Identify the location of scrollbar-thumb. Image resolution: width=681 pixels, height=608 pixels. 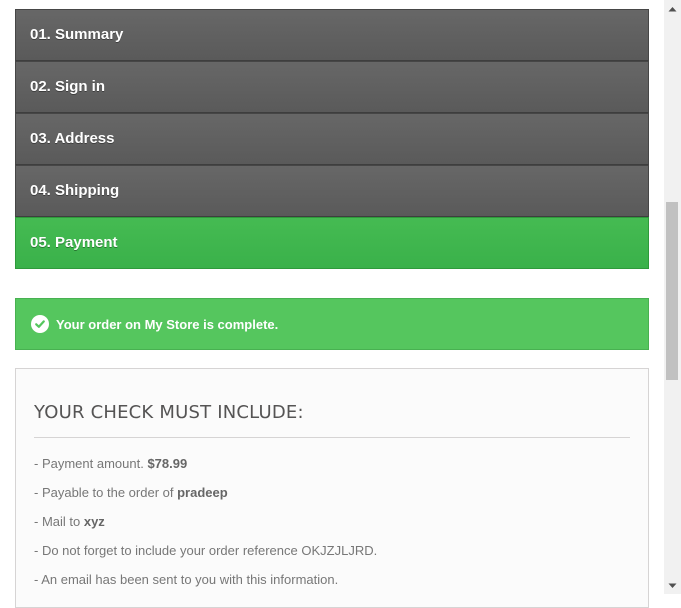
(672, 291).